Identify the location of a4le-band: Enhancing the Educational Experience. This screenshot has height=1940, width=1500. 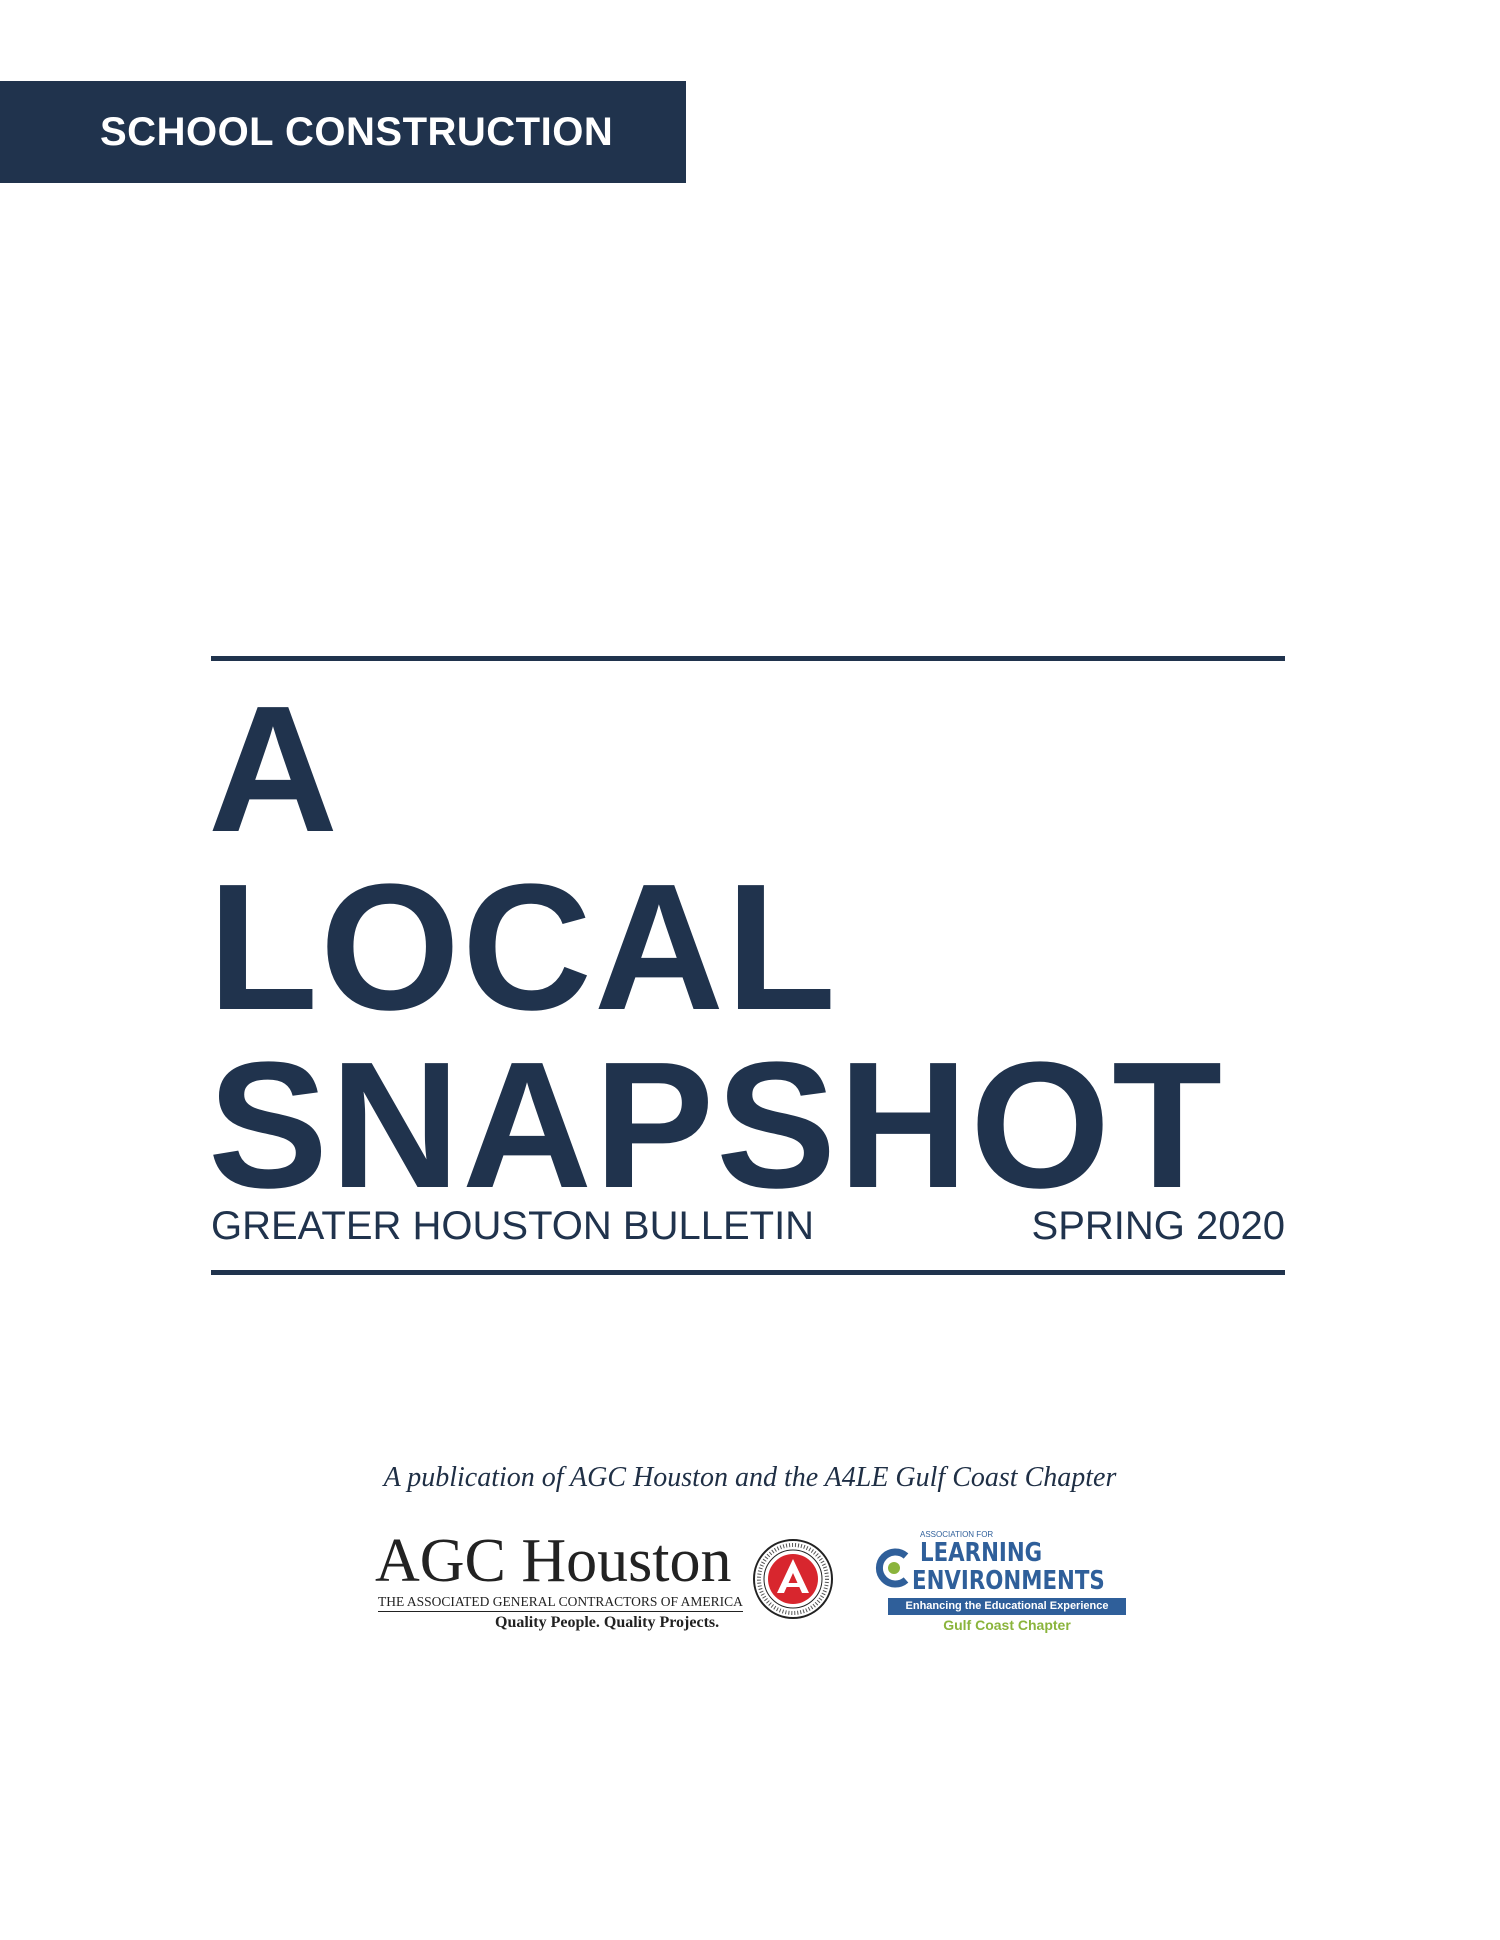
(1007, 1606).